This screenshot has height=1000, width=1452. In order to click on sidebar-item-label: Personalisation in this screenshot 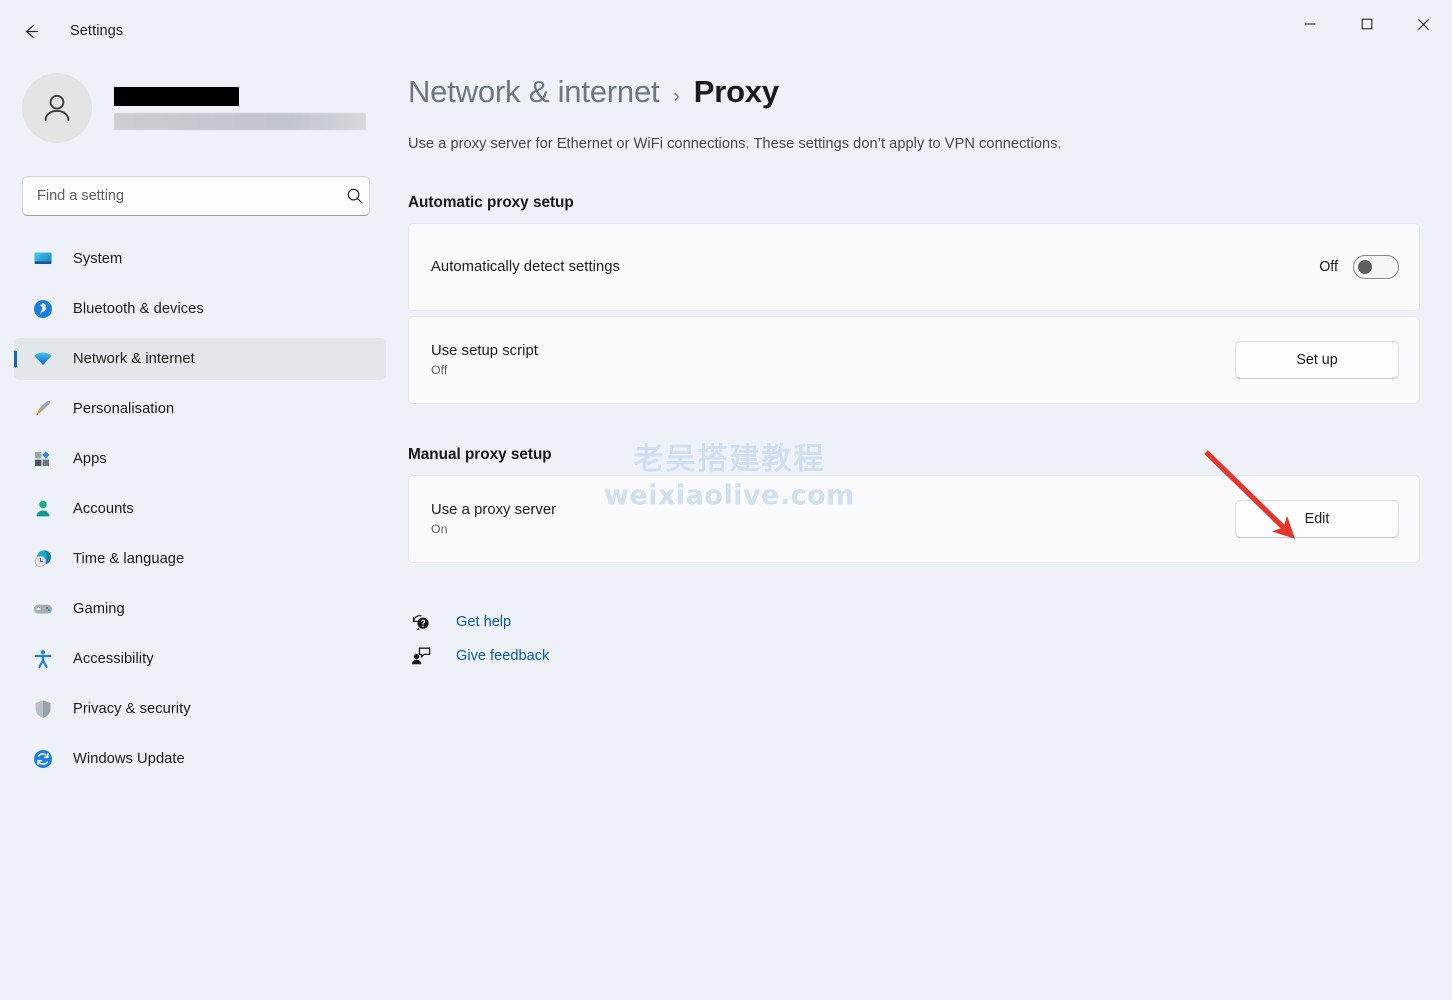, I will do `click(124, 409)`.